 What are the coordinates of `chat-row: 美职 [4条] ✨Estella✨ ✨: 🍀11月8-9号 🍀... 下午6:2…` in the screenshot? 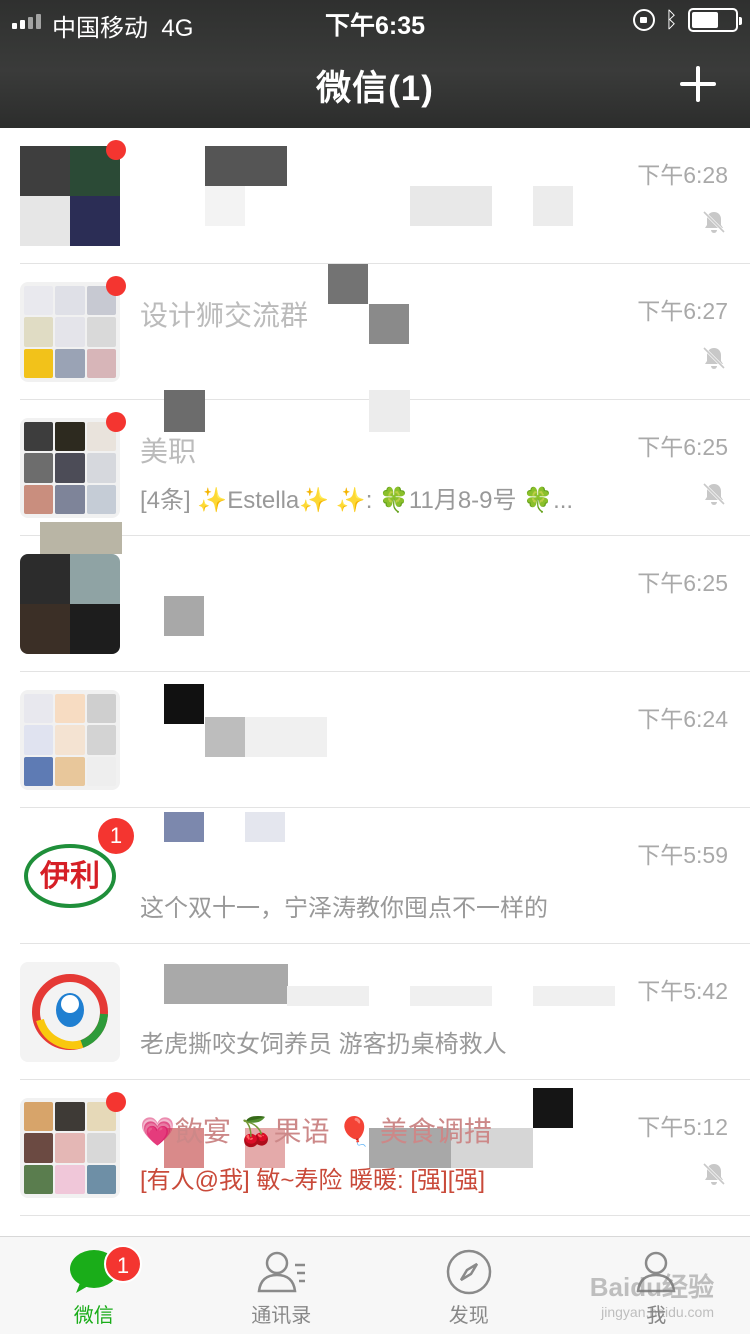 It's located at (375, 463).